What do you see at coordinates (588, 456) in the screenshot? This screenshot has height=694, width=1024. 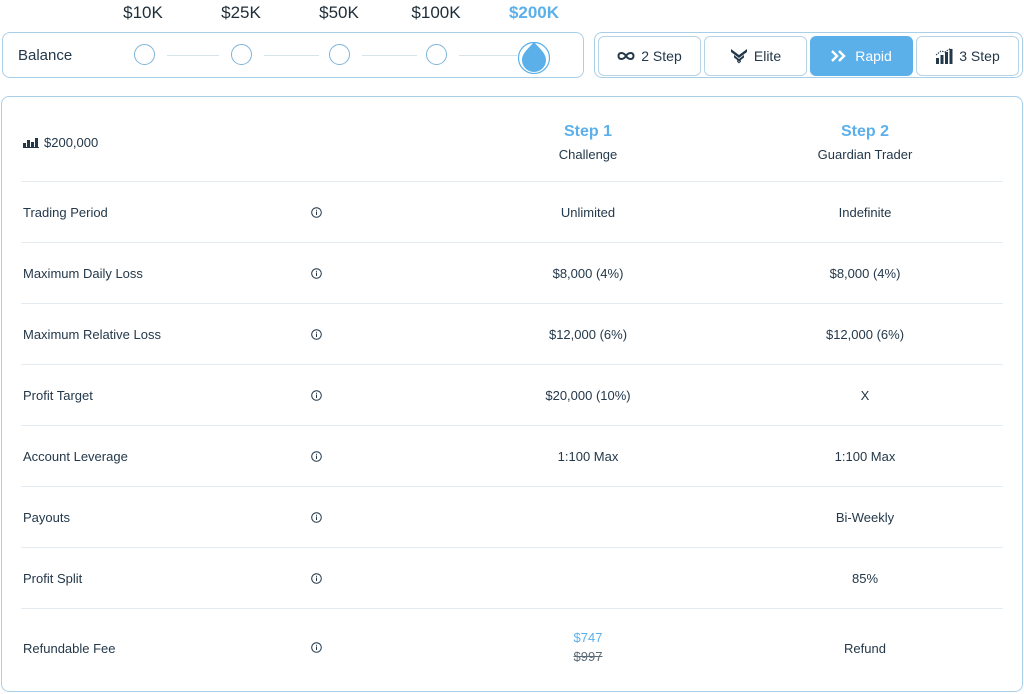 I see `step-1-value: 1:100 Max` at bounding box center [588, 456].